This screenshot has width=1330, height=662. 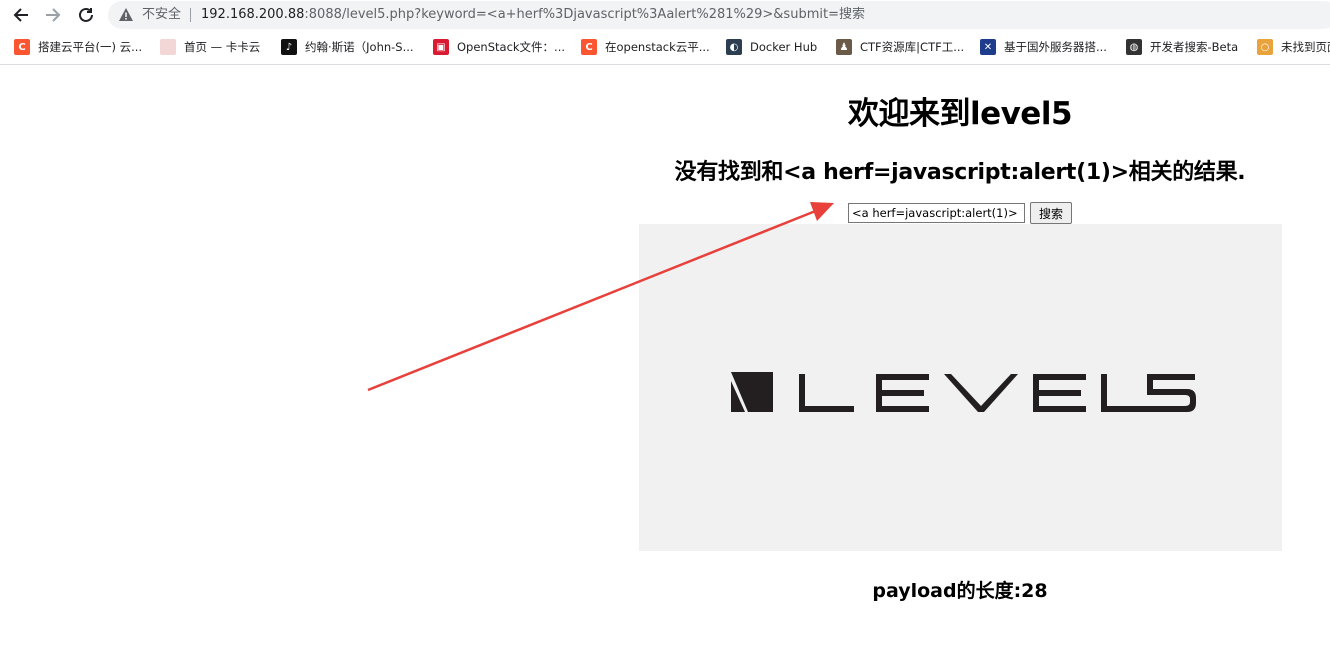 What do you see at coordinates (168, 47) in the screenshot?
I see `kakayun-icon` at bounding box center [168, 47].